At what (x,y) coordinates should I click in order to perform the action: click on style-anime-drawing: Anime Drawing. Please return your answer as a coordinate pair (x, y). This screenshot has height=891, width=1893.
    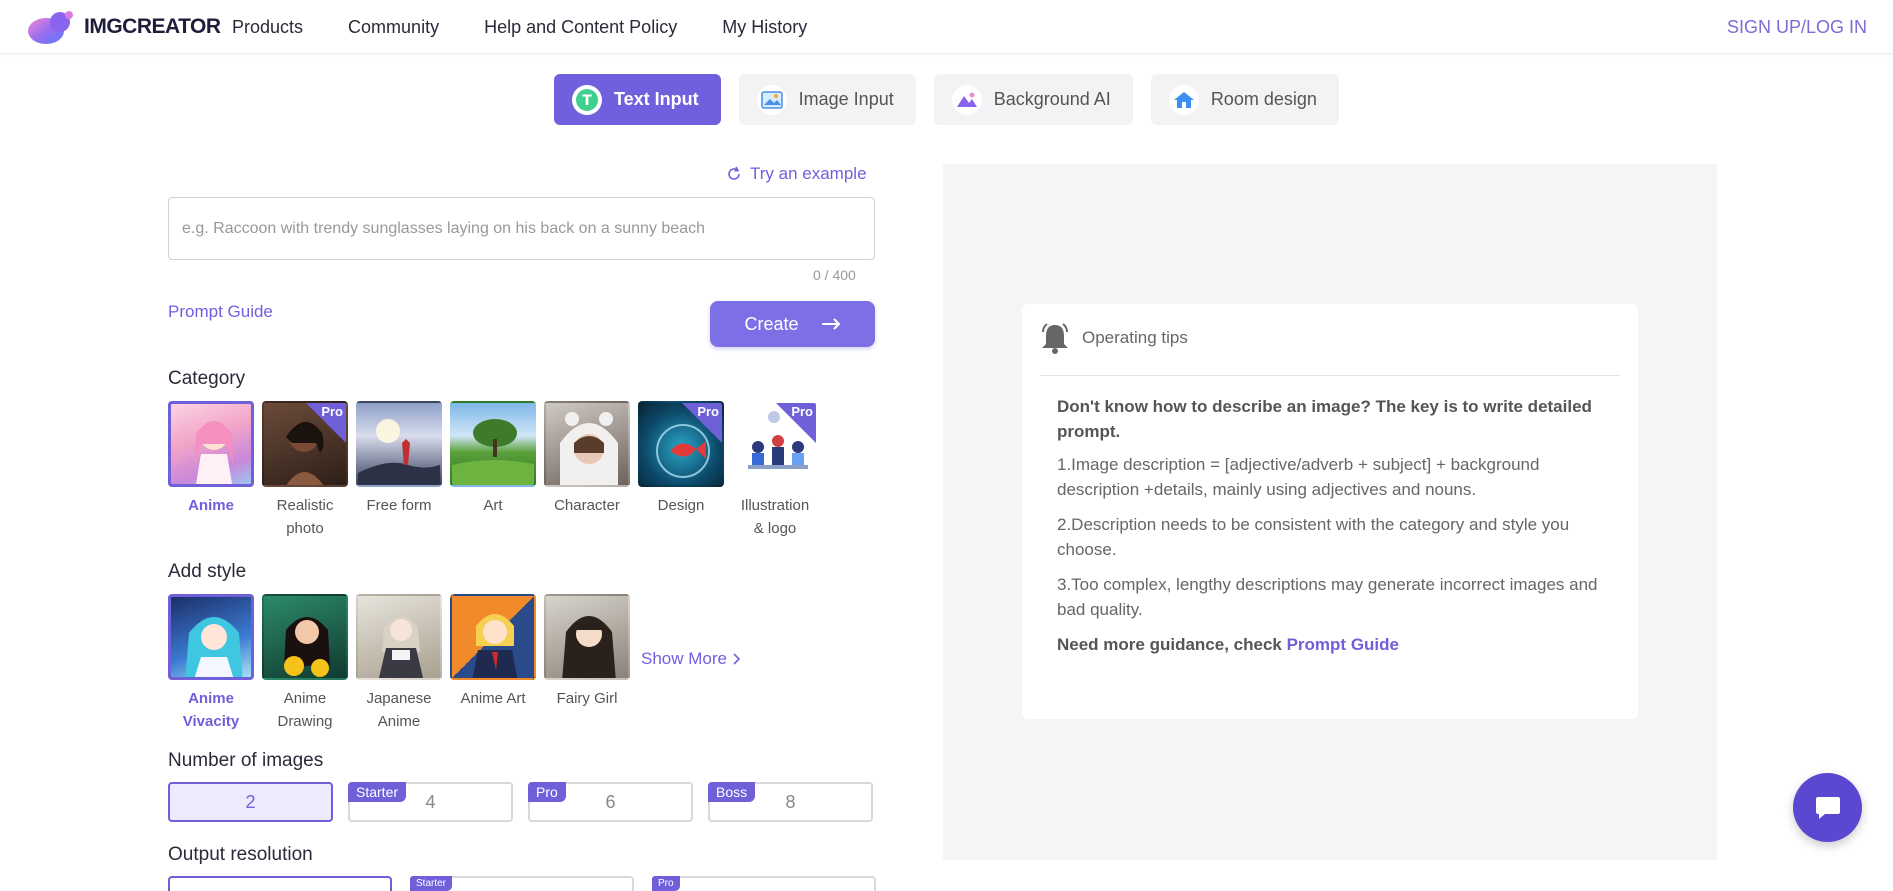
    Looking at the image, I should click on (305, 663).